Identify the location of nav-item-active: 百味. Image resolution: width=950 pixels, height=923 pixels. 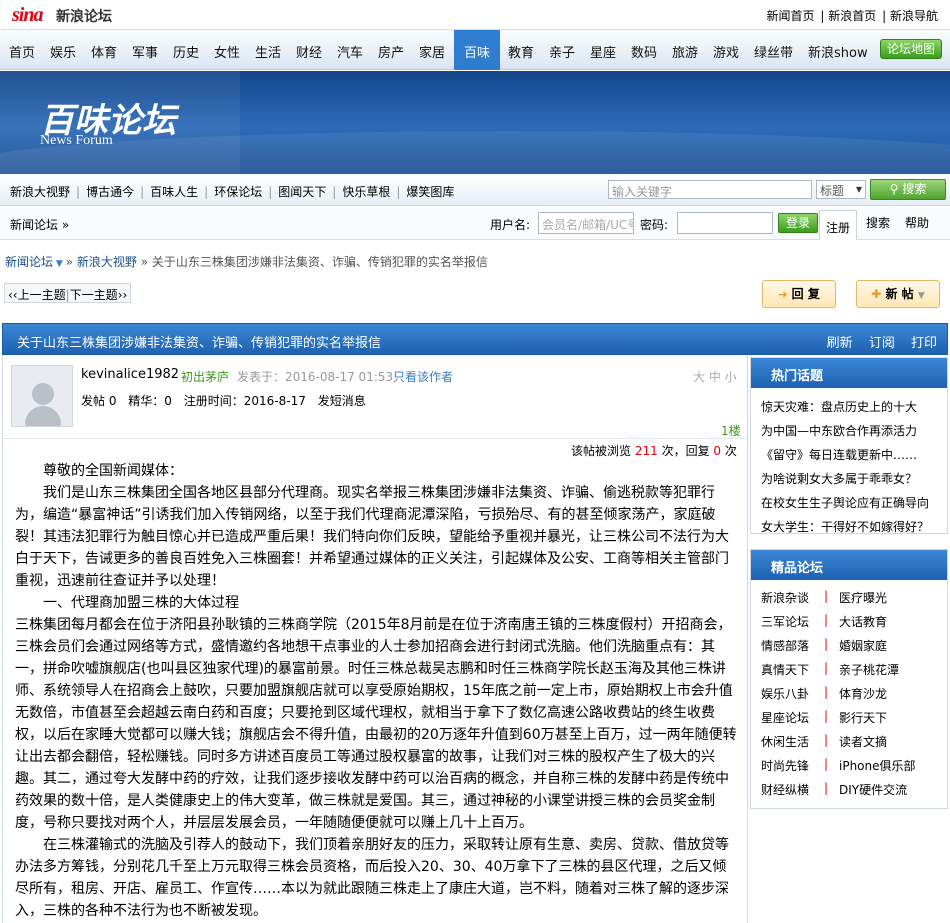
(477, 50).